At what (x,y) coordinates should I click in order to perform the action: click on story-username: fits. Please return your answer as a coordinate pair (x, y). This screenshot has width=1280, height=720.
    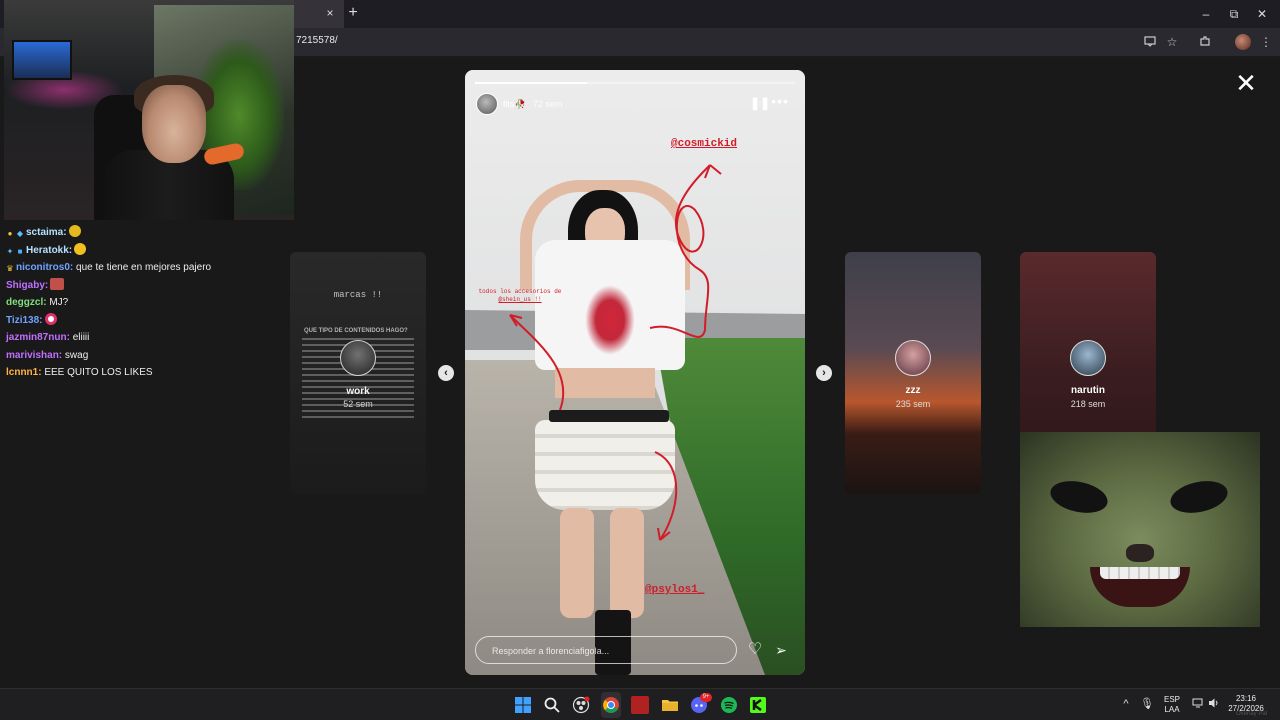
    Looking at the image, I should click on (509, 104).